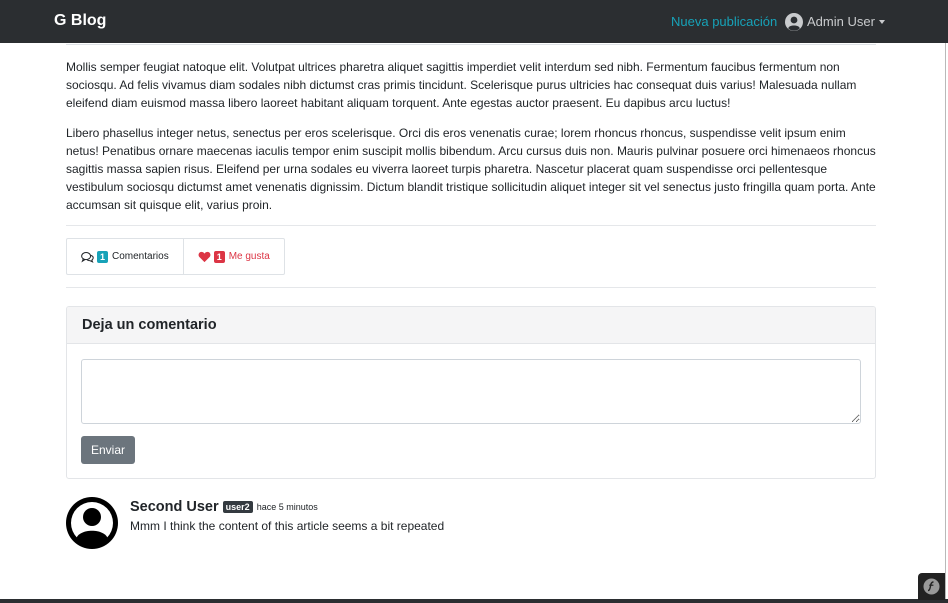 The height and width of the screenshot is (603, 948). I want to click on like-button: 1 Me gusta, so click(233, 256).